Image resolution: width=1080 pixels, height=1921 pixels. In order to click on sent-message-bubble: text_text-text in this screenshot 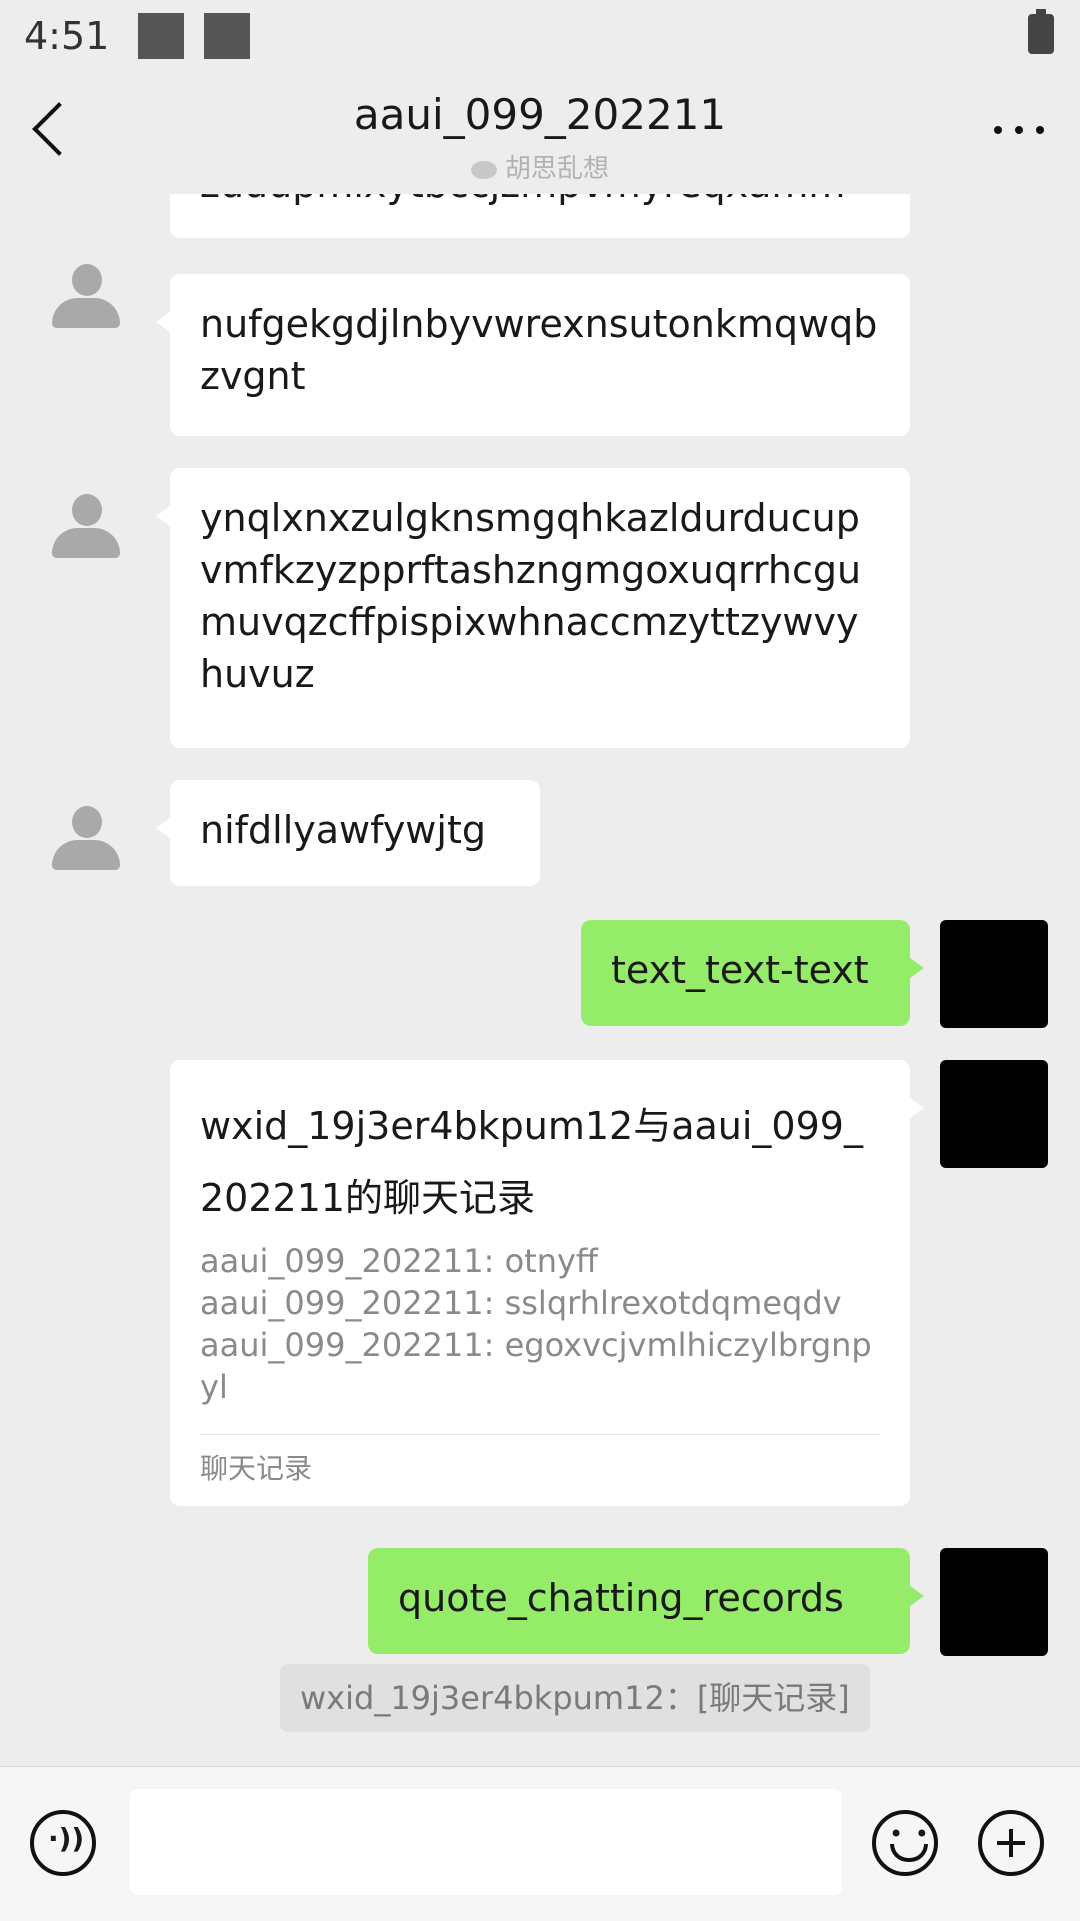, I will do `click(752, 973)`.